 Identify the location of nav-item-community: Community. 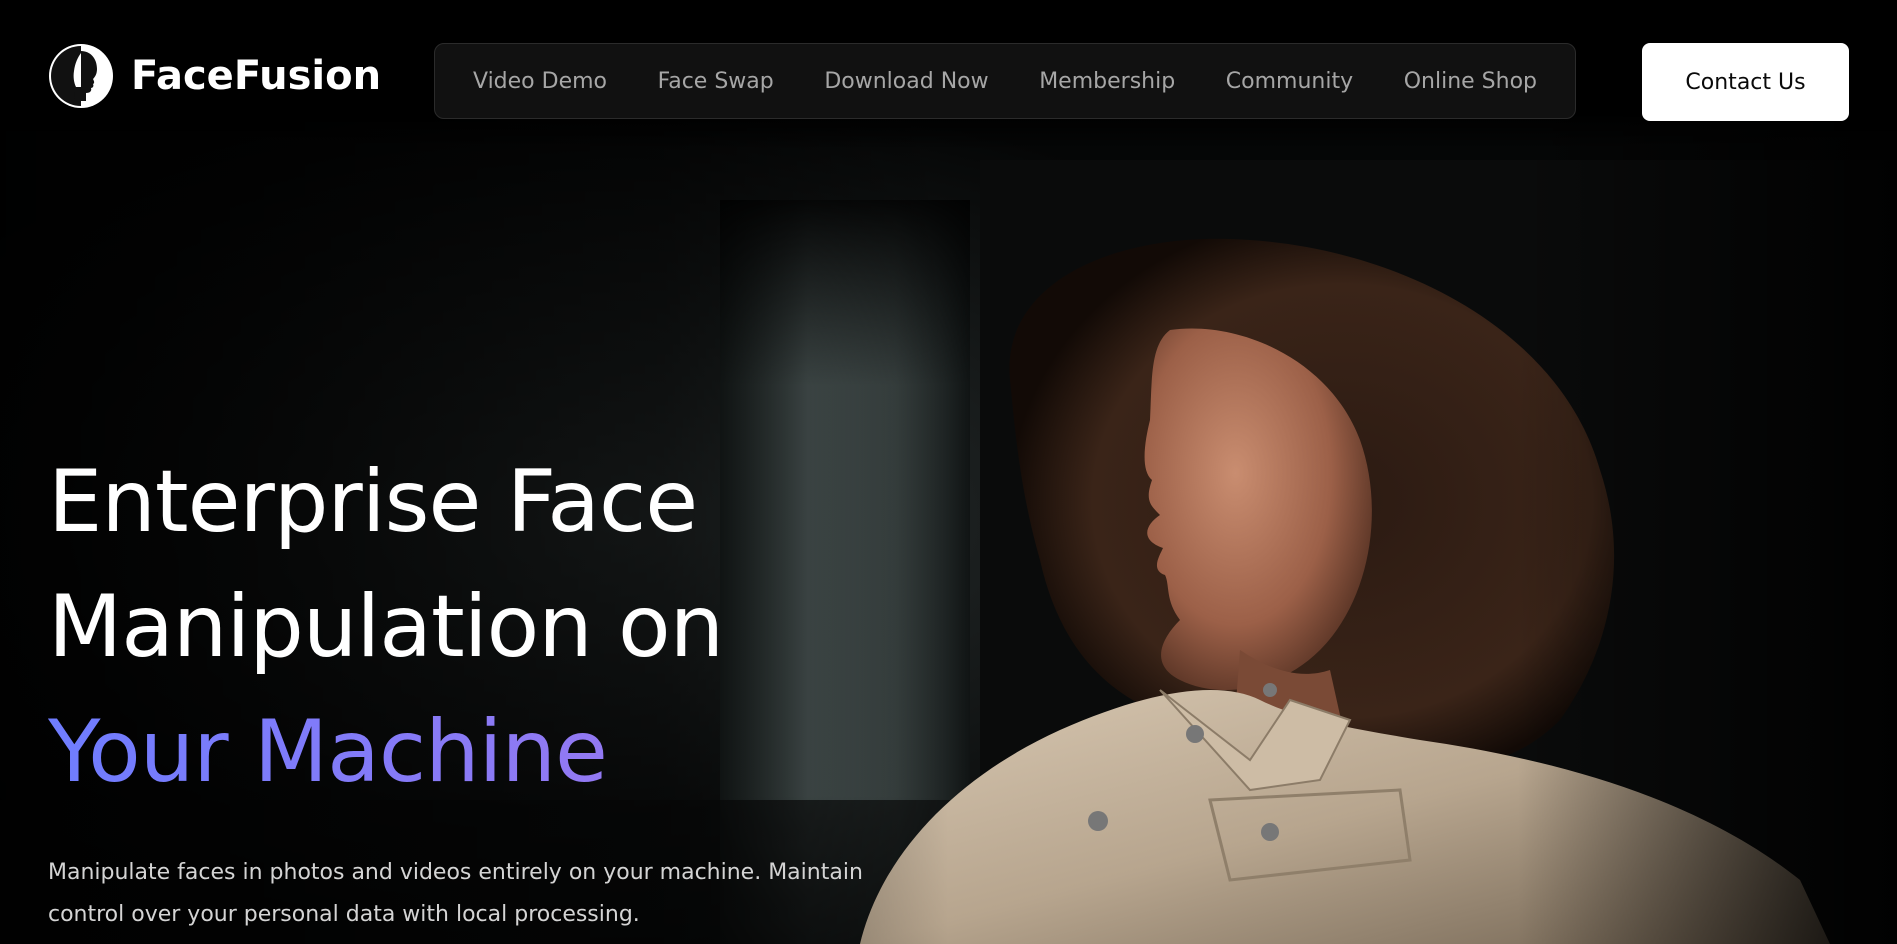
(1289, 81).